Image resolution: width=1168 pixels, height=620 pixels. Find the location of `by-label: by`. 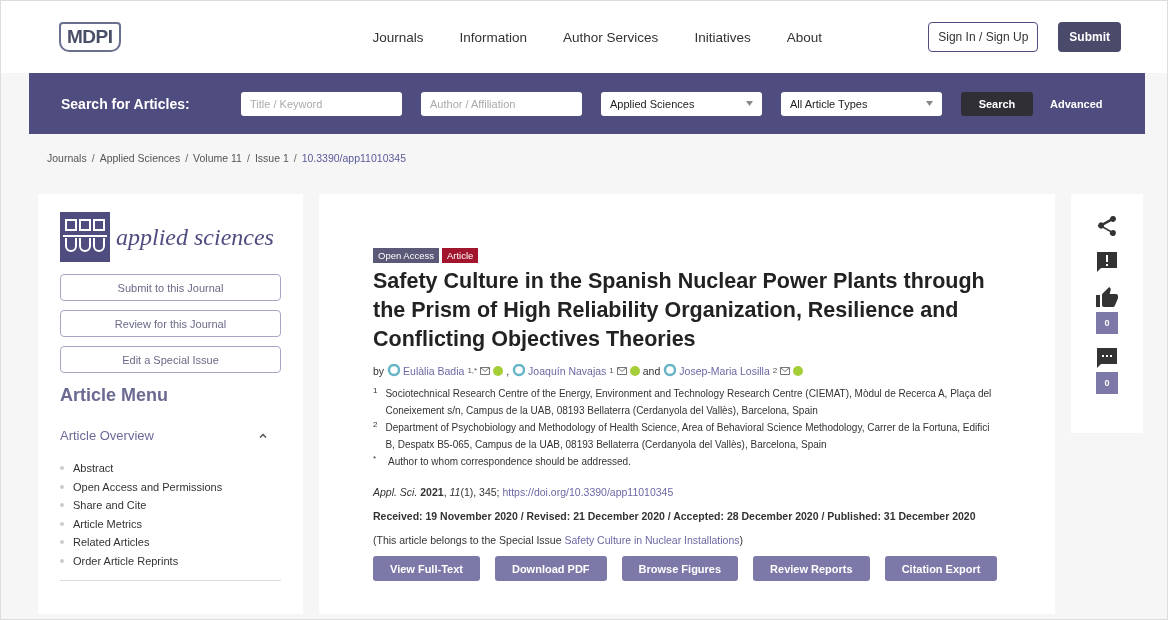

by-label: by is located at coordinates (379, 370).